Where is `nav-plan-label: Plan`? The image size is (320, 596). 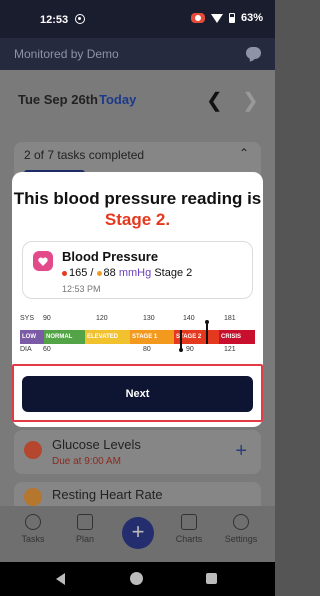 nav-plan-label: Plan is located at coordinates (84, 539).